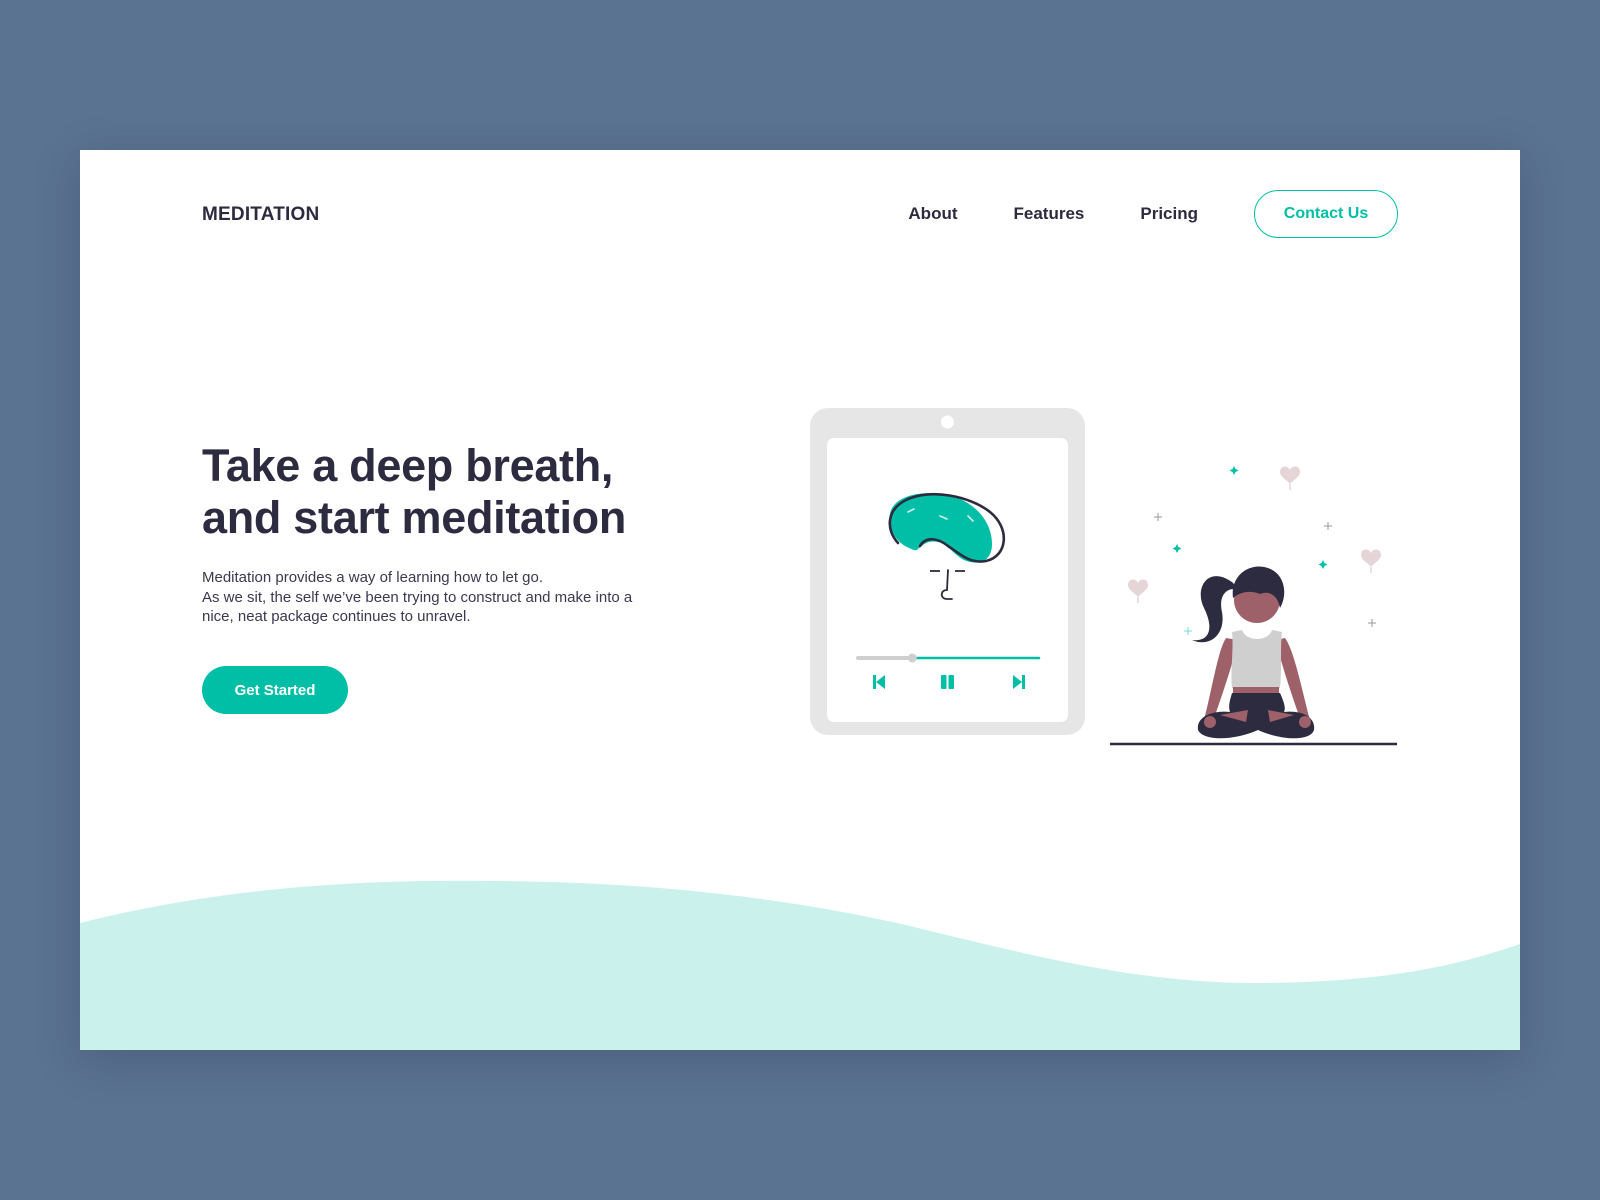  What do you see at coordinates (1049, 214) in the screenshot?
I see `nav-link-features: Features` at bounding box center [1049, 214].